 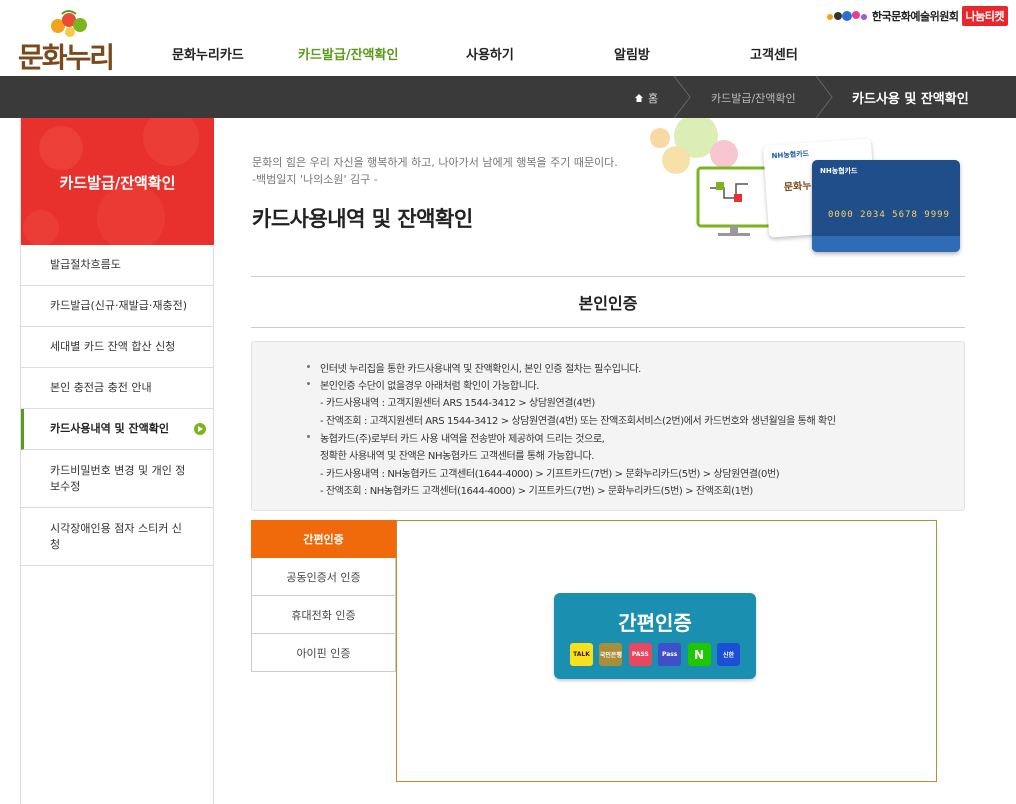 I want to click on card-number: 0000 2034 5678 9999, so click(x=889, y=215).